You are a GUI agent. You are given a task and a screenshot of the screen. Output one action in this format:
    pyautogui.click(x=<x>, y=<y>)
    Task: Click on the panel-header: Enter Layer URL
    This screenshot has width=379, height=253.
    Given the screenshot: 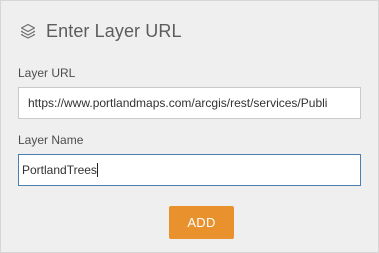 What is the action you would take?
    pyautogui.click(x=100, y=31)
    